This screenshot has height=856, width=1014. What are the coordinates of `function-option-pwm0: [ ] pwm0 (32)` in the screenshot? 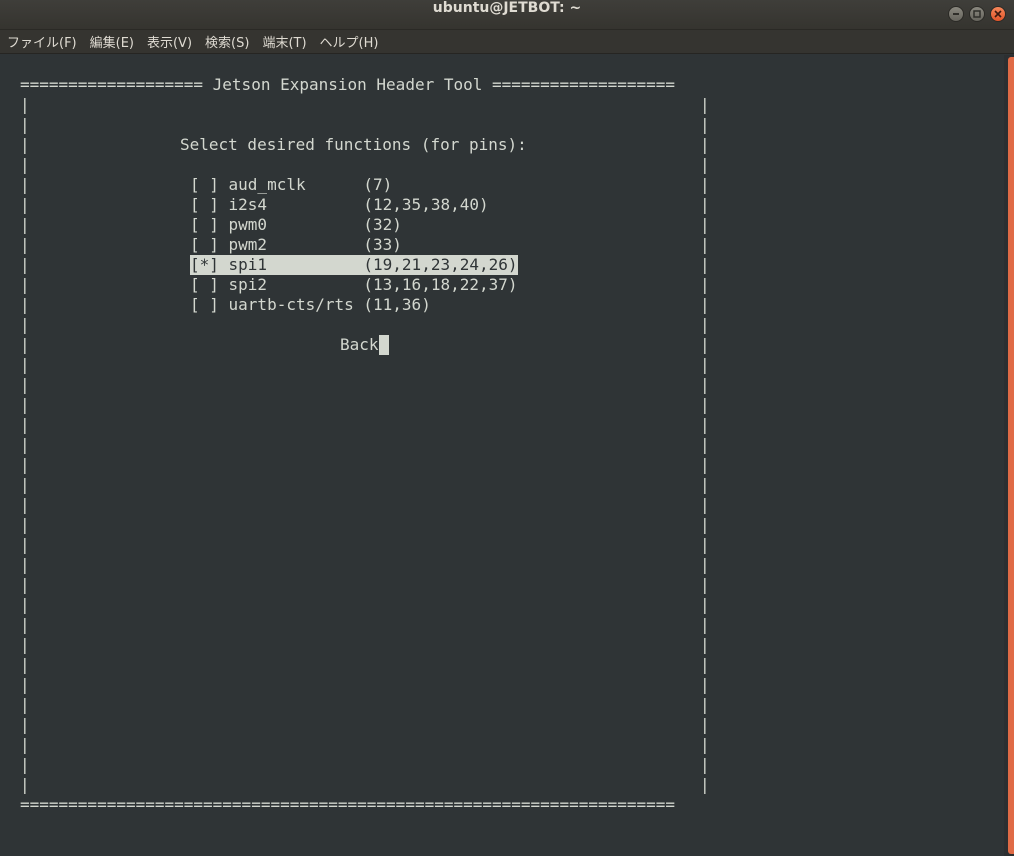 It's located at (296, 225).